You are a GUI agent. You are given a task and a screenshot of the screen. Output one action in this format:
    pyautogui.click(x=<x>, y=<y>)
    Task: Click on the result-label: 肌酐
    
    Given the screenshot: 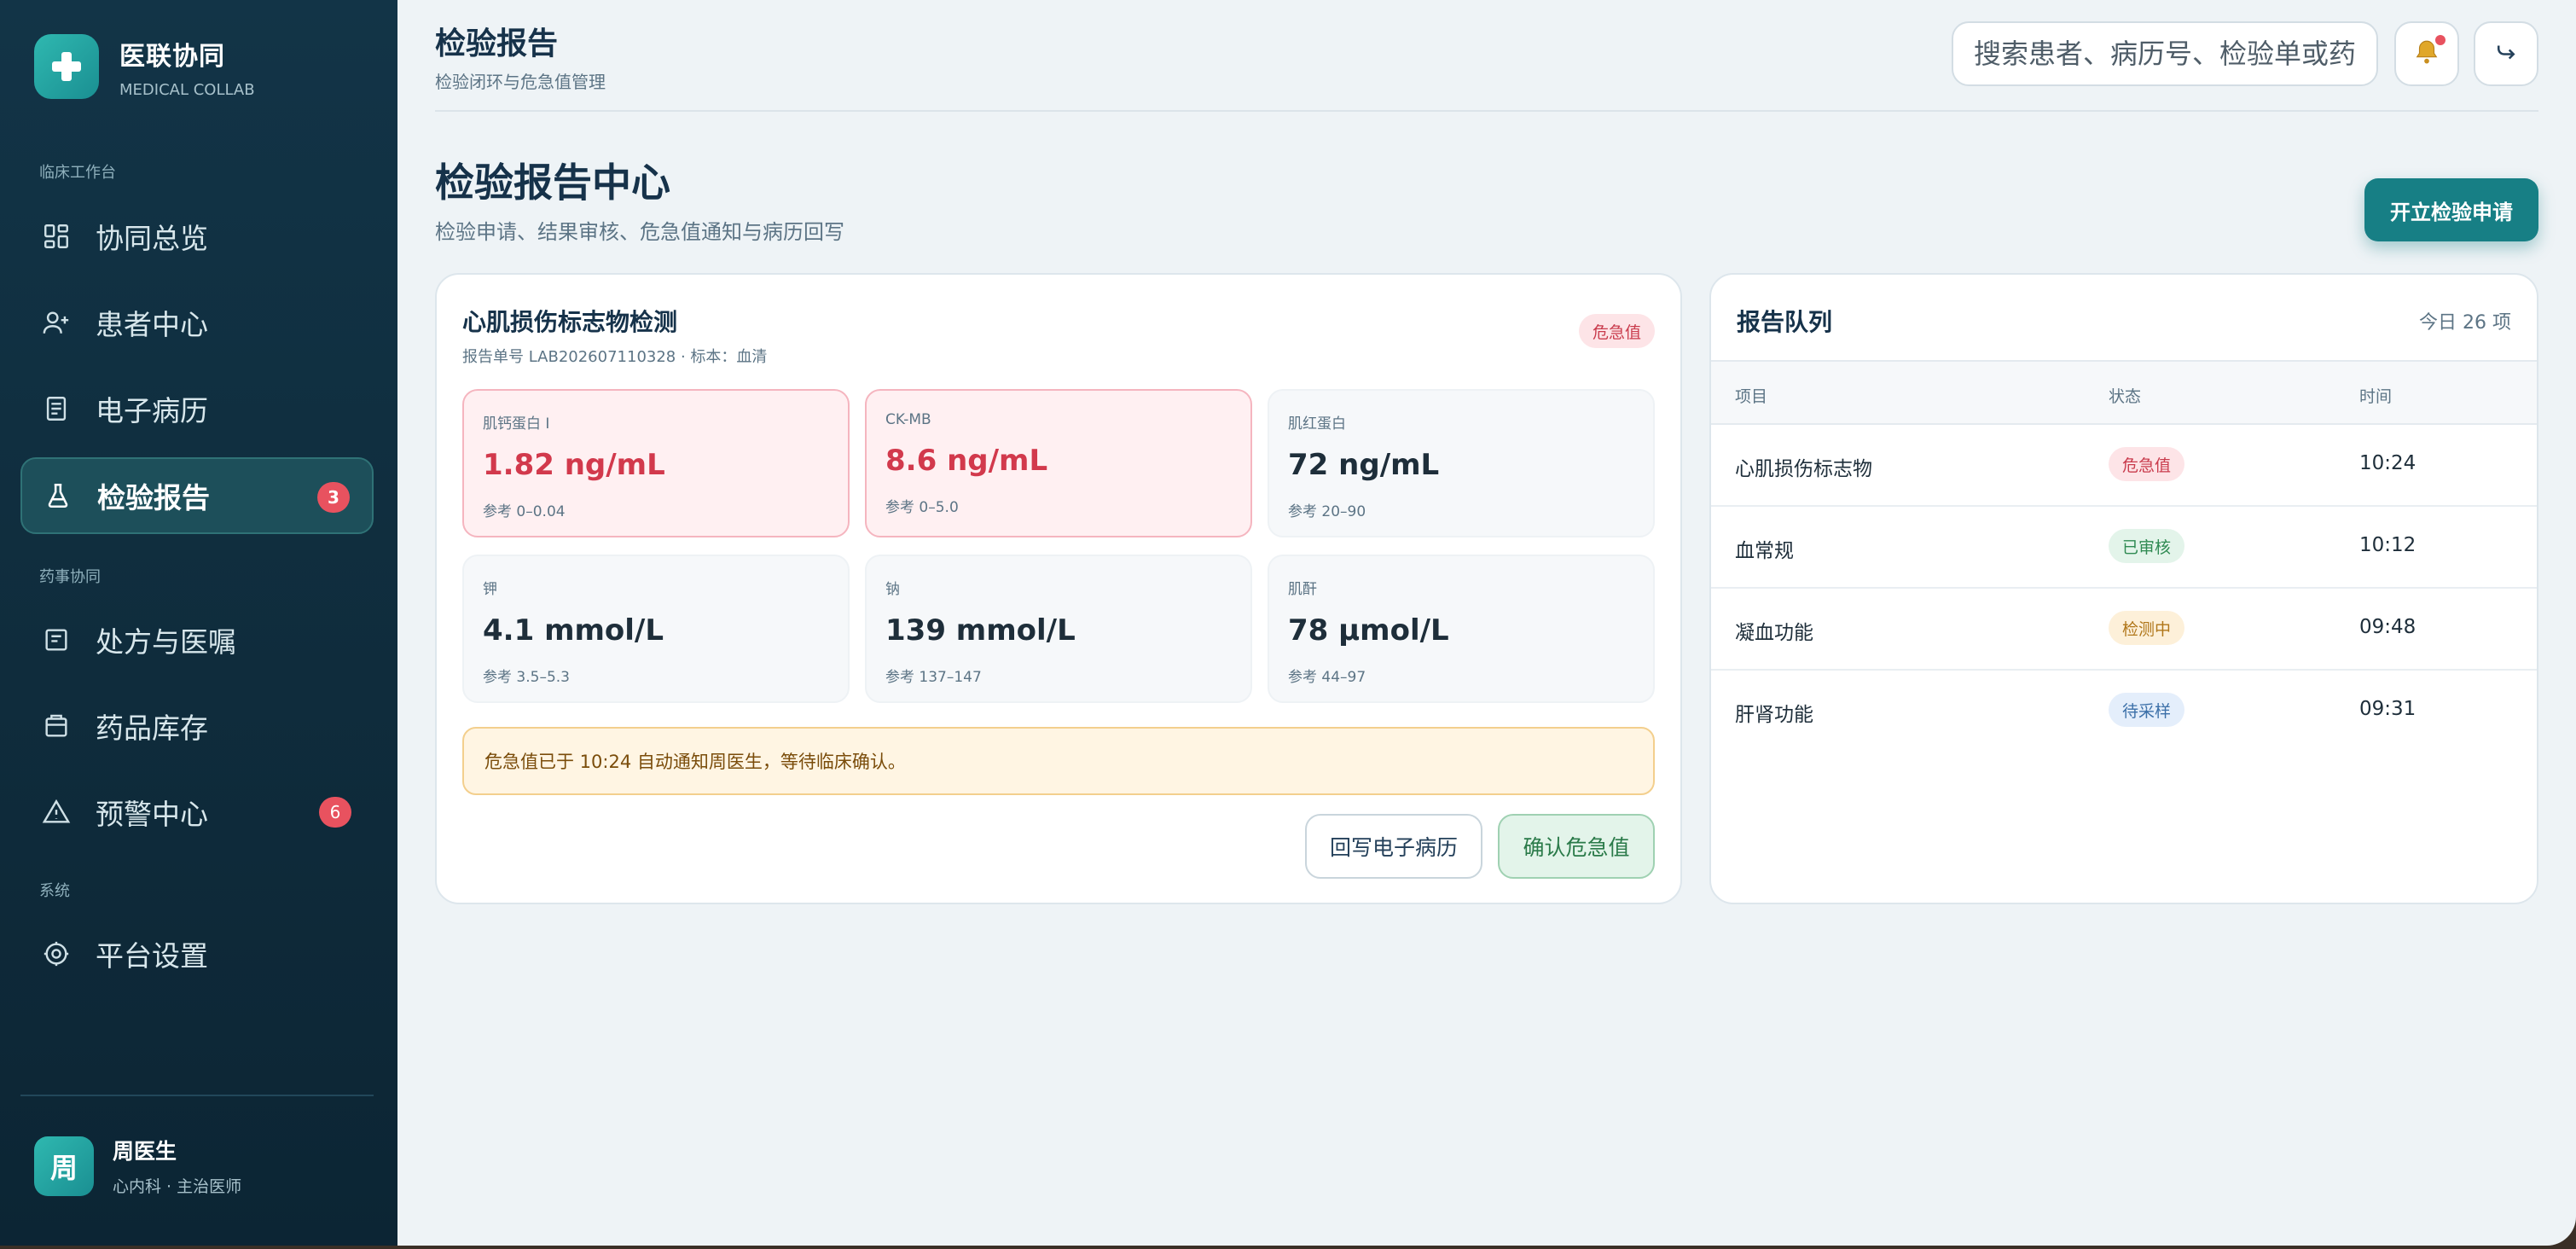 What is the action you would take?
    pyautogui.click(x=1302, y=589)
    